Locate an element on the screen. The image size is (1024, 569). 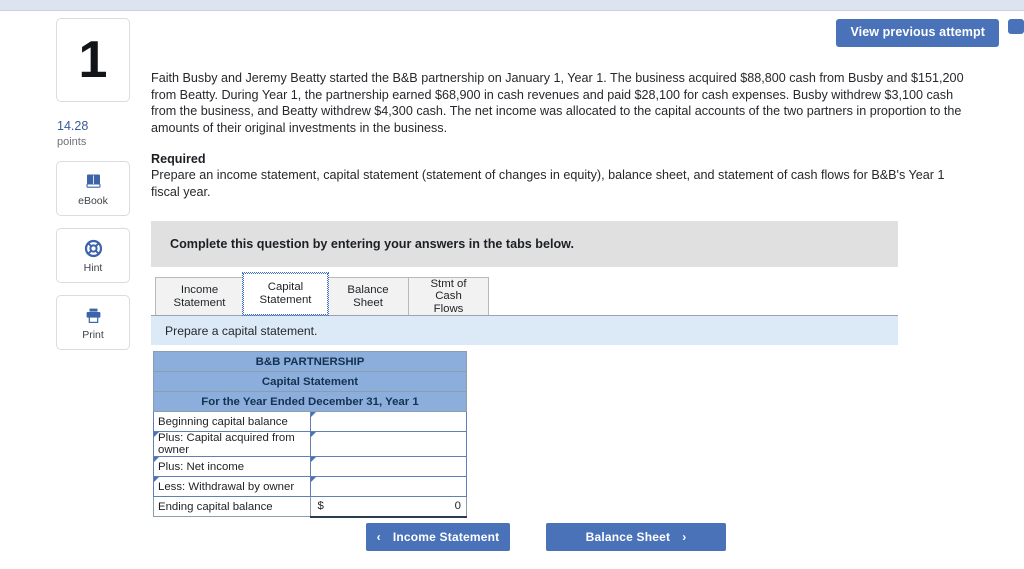
table-row: Less: Withdrawal by owner is located at coordinates (310, 486).